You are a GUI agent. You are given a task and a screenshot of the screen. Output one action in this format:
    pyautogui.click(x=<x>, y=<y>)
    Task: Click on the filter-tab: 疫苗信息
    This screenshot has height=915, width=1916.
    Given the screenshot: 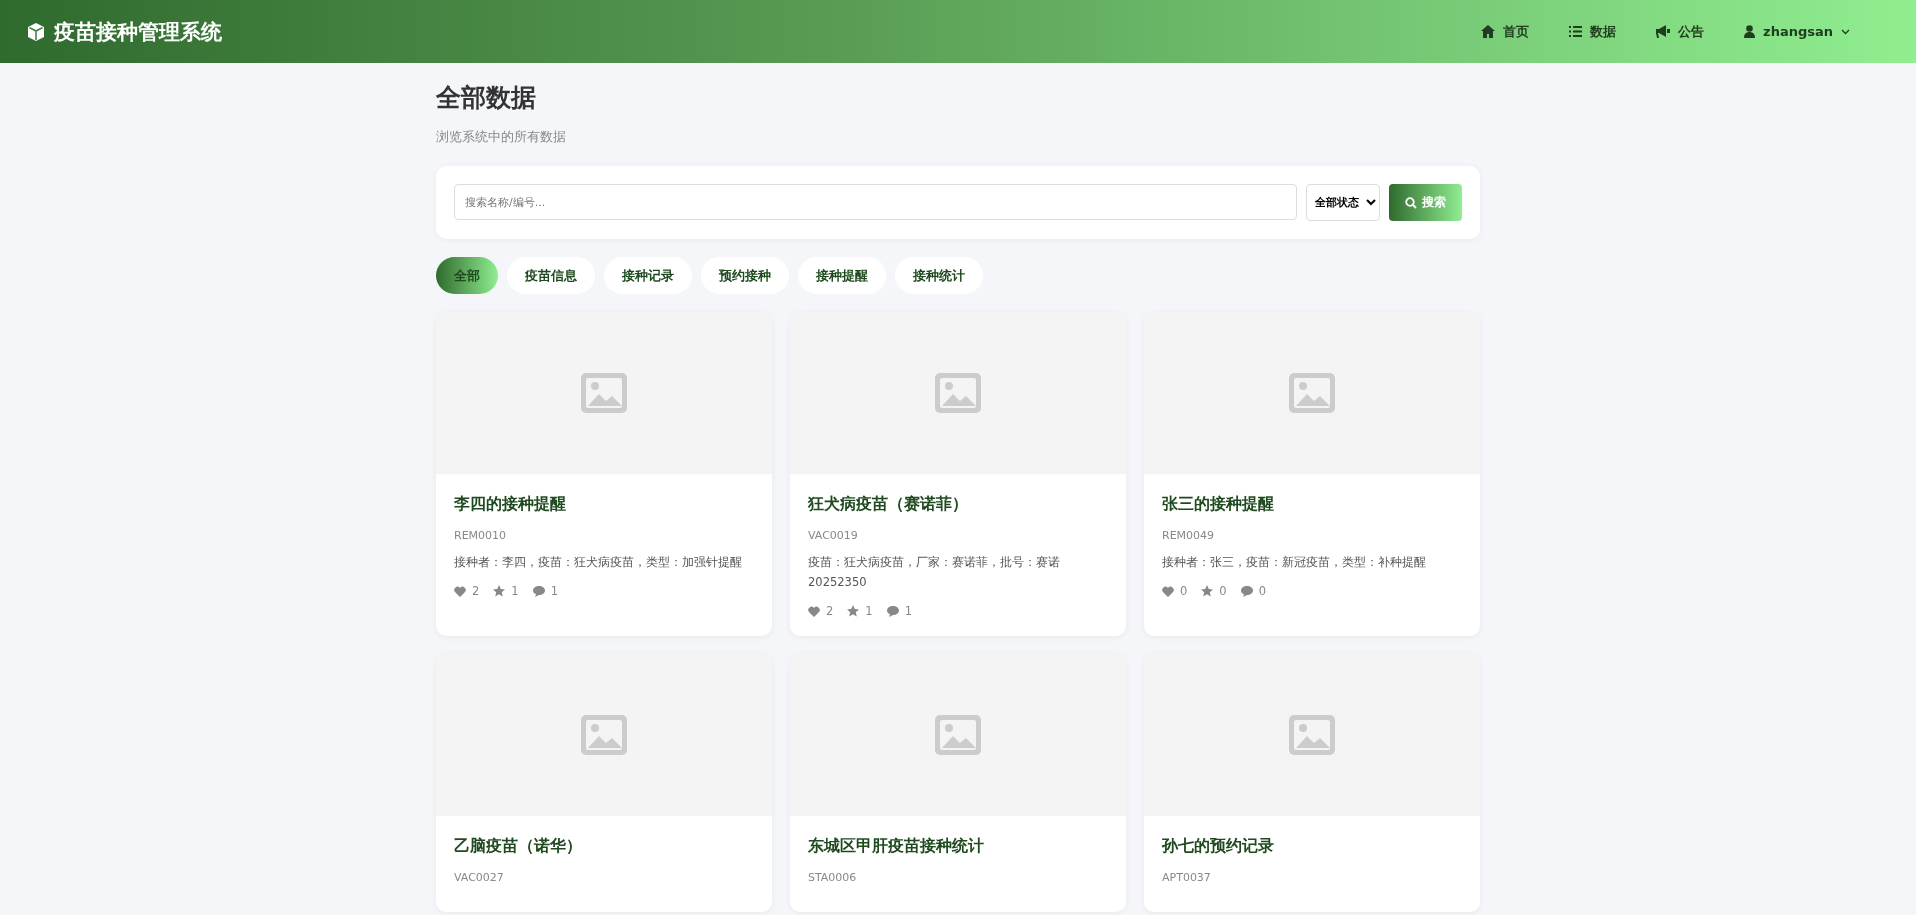 What is the action you would take?
    pyautogui.click(x=551, y=275)
    